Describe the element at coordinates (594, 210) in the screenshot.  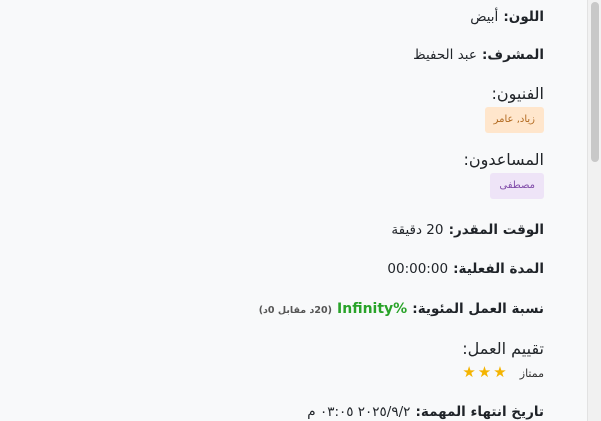
I see `vertical-scrollbar` at that location.